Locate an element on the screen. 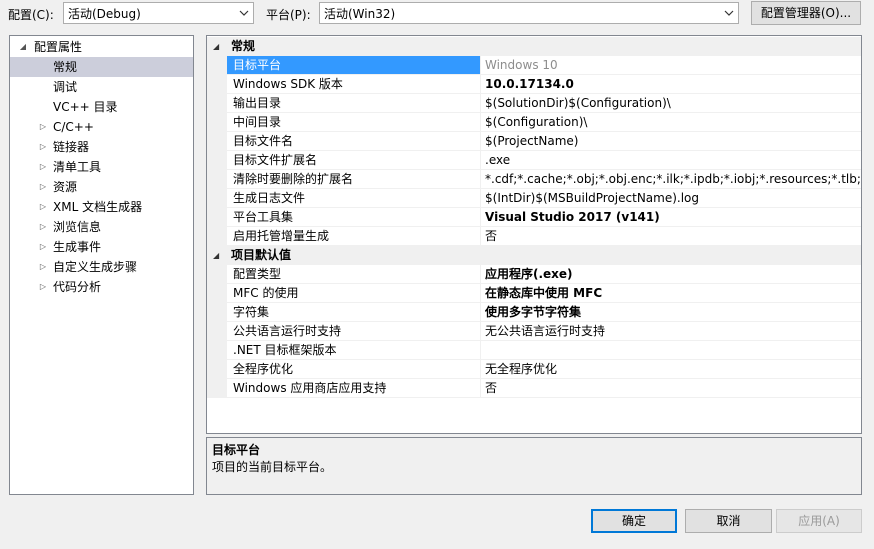 Image resolution: width=874 pixels, height=549 pixels. tree-item-label: 代码分析 is located at coordinates (77, 287).